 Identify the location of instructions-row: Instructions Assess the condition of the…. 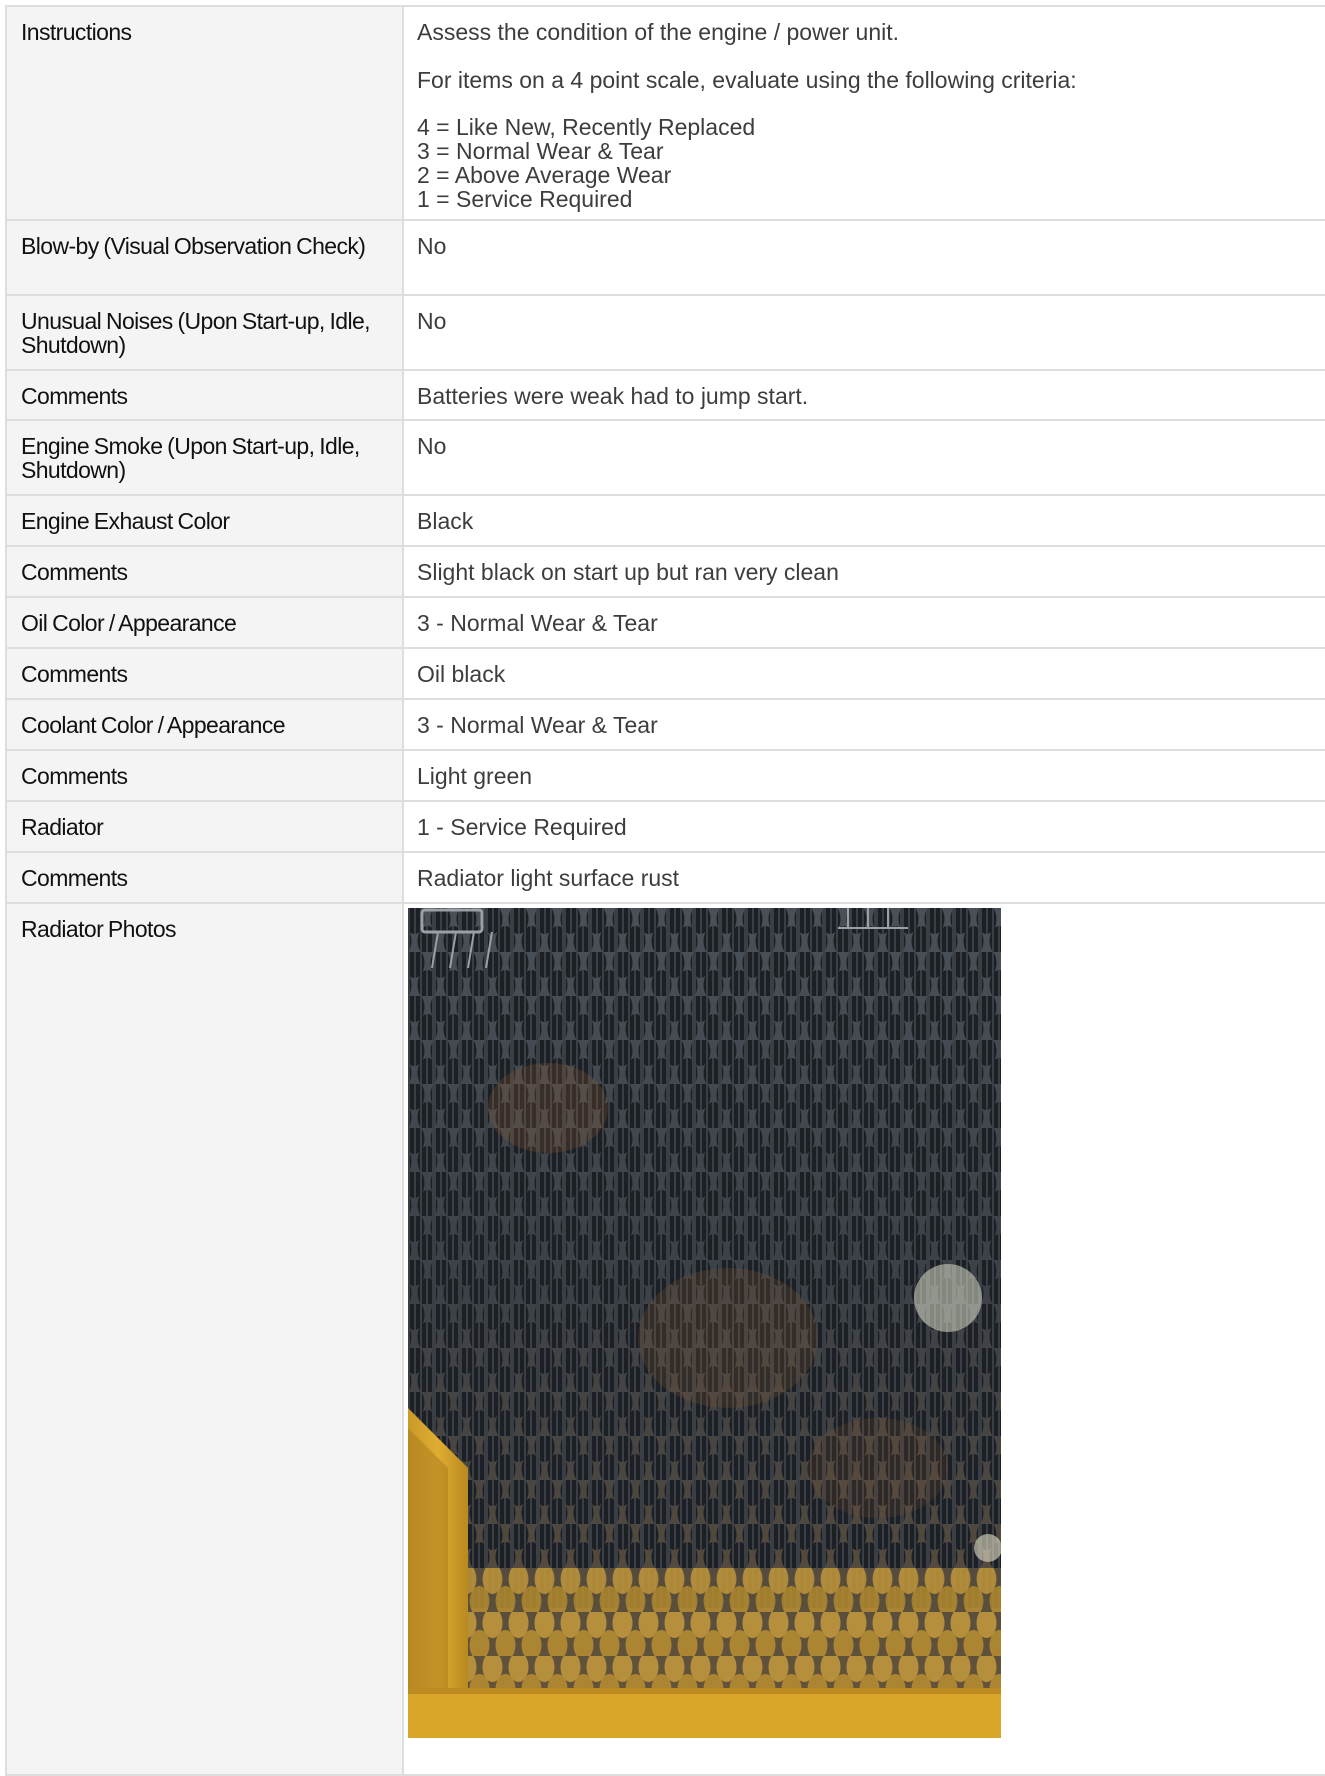
(665, 113).